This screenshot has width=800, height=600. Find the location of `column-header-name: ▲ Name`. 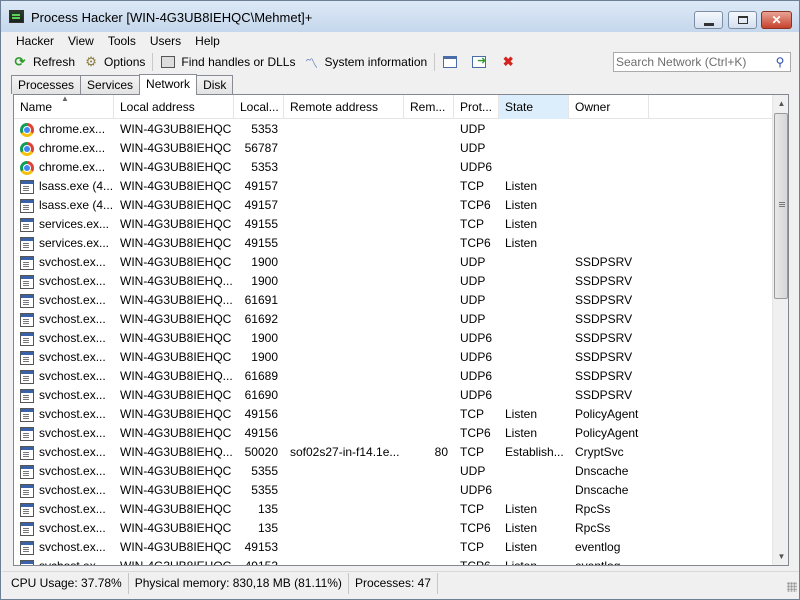

column-header-name: ▲ Name is located at coordinates (64, 107).